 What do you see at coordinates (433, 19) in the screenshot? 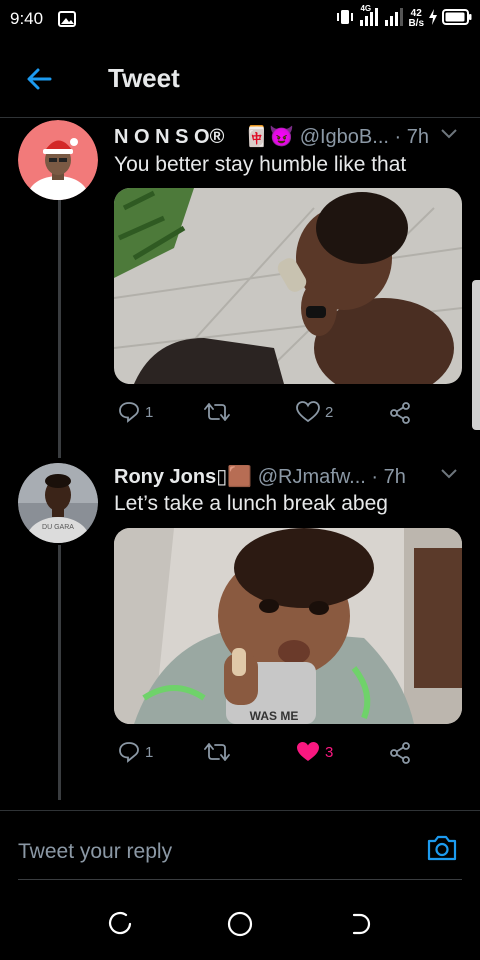
I see `charging-icon` at bounding box center [433, 19].